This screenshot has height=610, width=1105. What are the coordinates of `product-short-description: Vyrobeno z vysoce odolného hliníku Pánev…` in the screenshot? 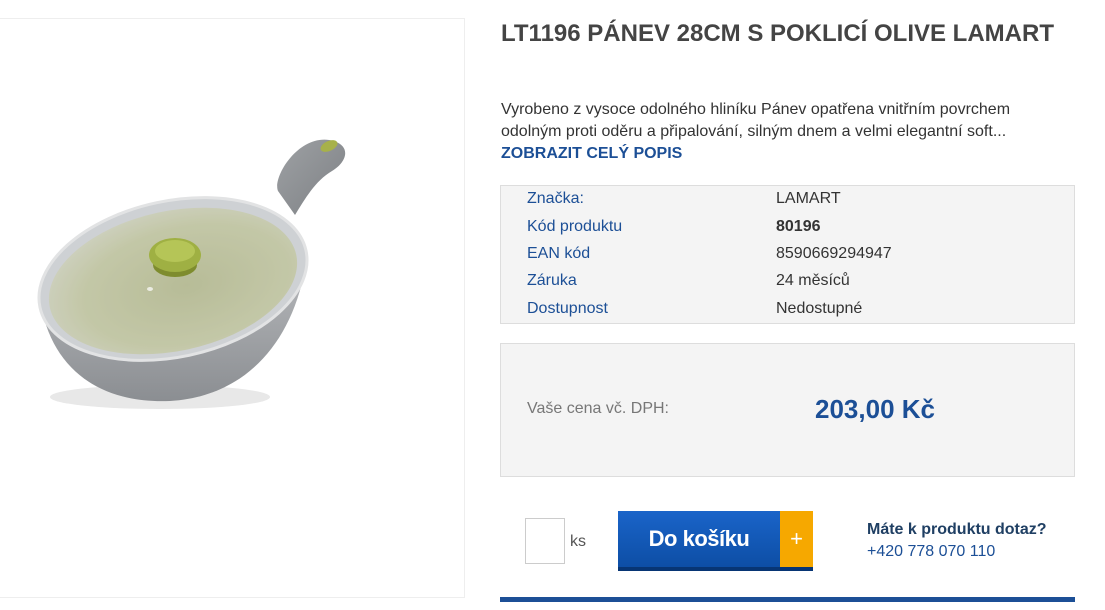 It's located at (756, 120).